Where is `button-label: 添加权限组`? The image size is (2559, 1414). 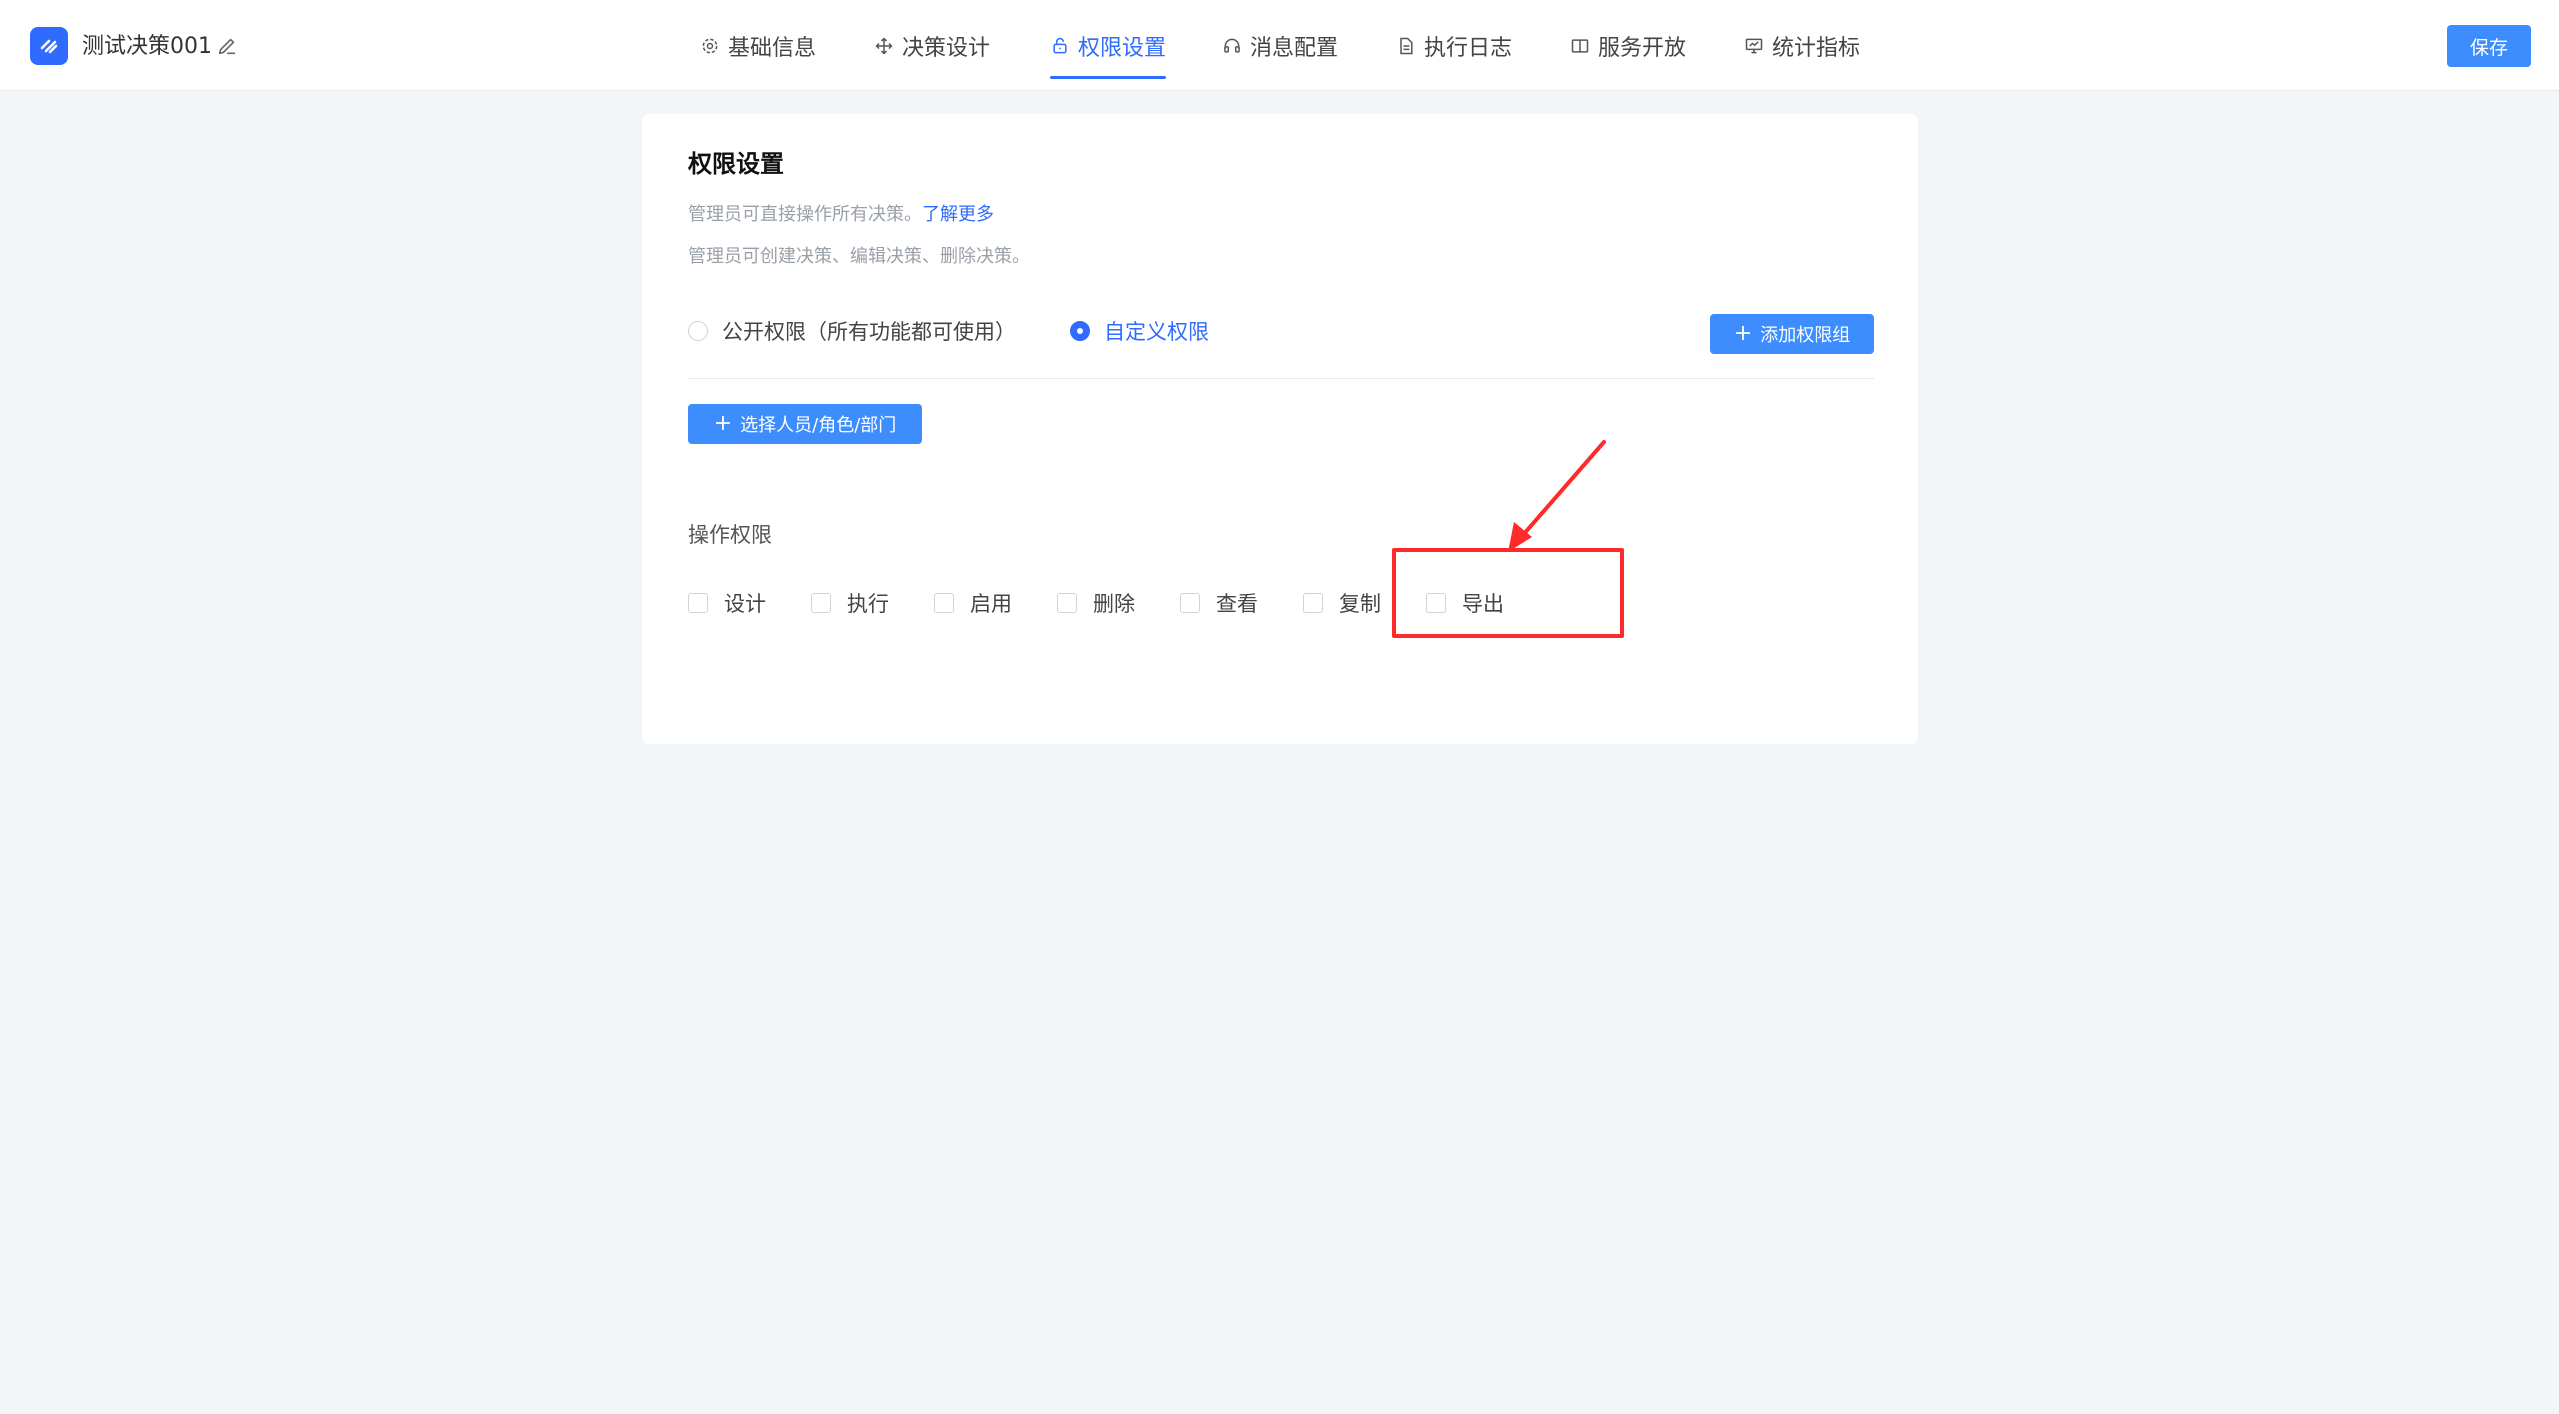 button-label: 添加权限组 is located at coordinates (1805, 335).